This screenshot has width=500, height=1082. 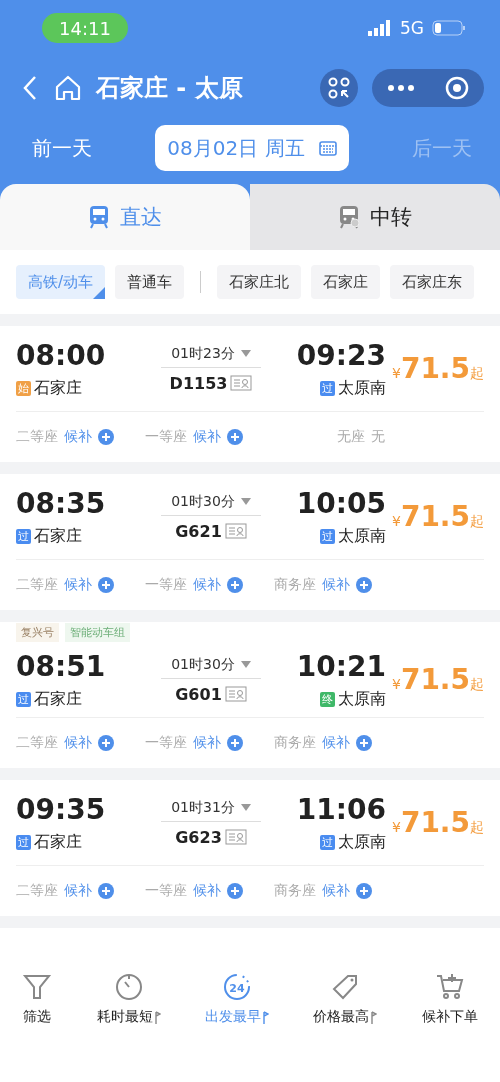 I want to click on train-number: G623, so click(x=198, y=837).